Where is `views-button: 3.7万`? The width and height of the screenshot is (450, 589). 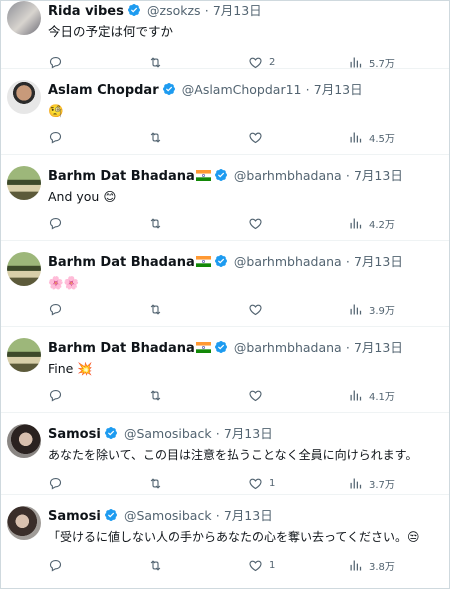
views-button: 3.7万 is located at coordinates (371, 483).